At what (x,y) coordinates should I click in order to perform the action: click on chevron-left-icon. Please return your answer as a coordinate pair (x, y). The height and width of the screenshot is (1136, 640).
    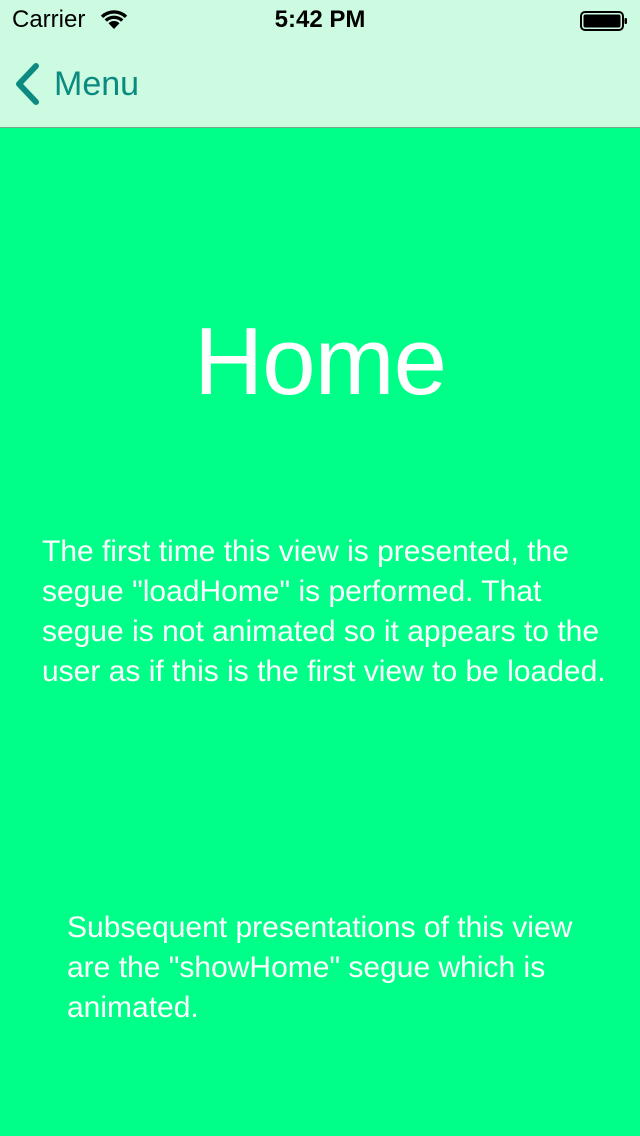
    Looking at the image, I should click on (27, 84).